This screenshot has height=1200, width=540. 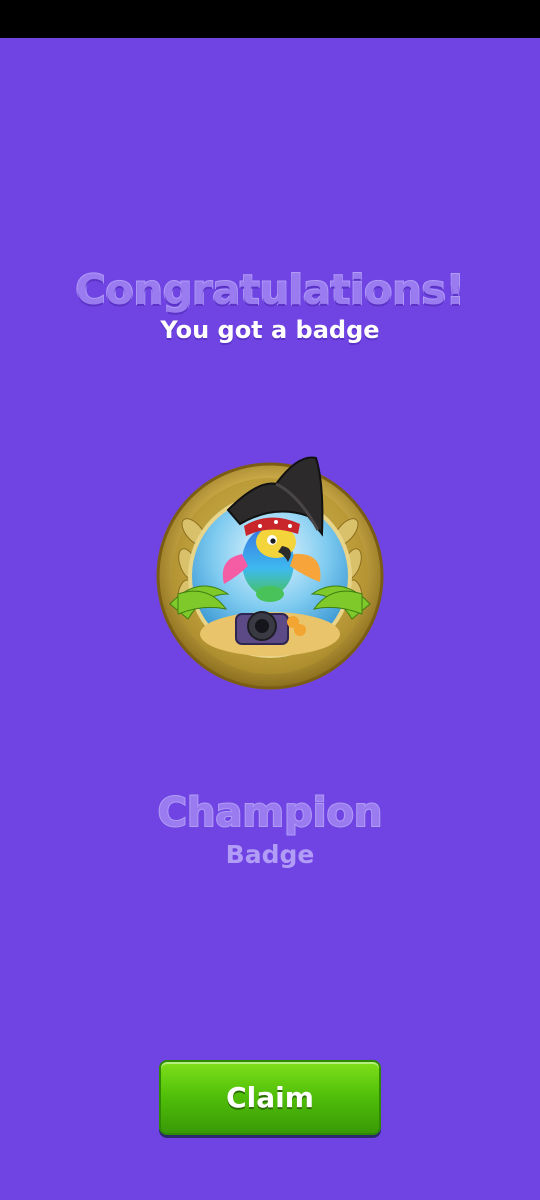 I want to click on status-bar, so click(x=270, y=19).